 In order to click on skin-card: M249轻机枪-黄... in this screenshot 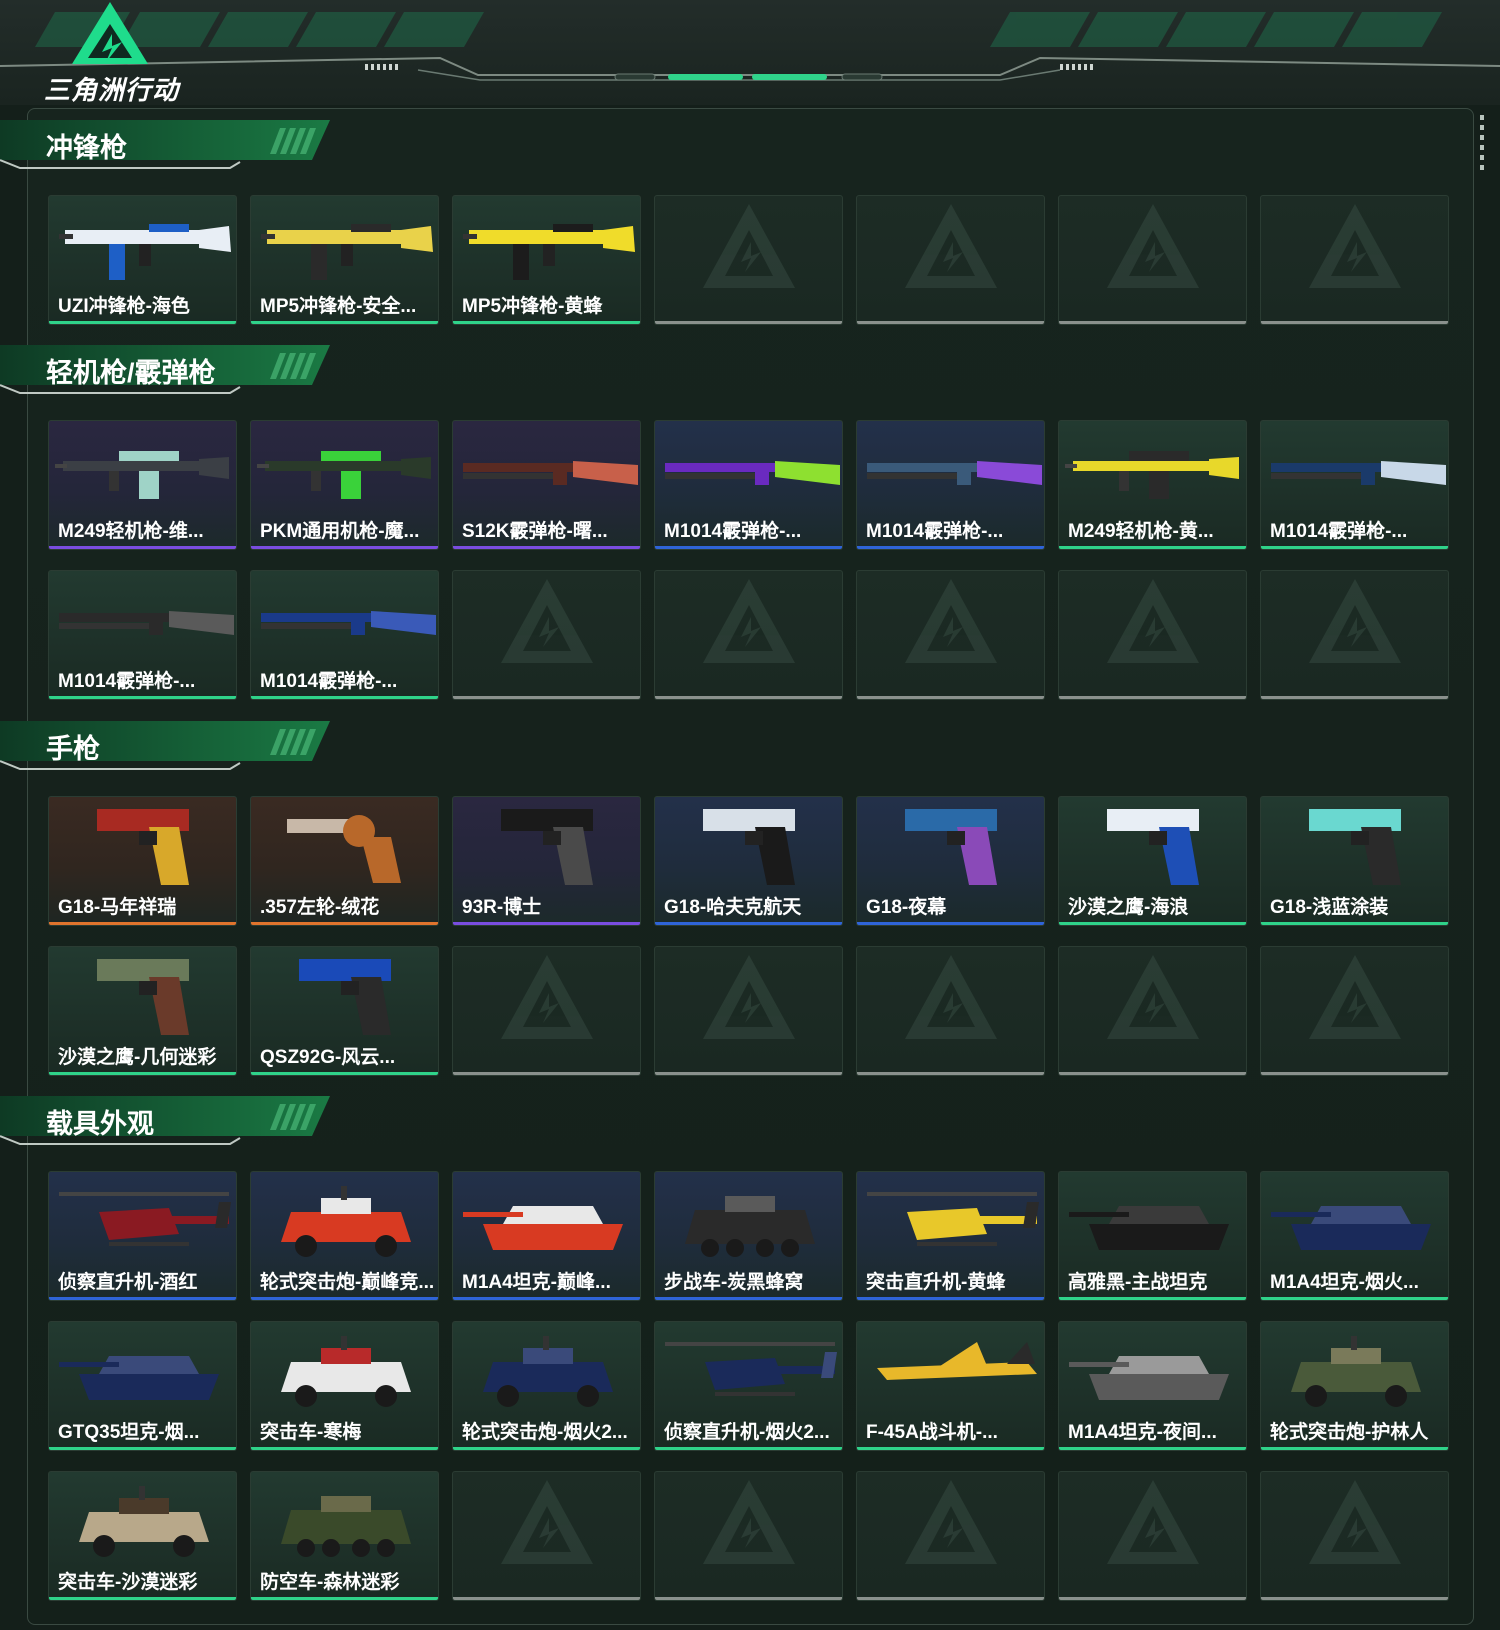, I will do `click(1152, 485)`.